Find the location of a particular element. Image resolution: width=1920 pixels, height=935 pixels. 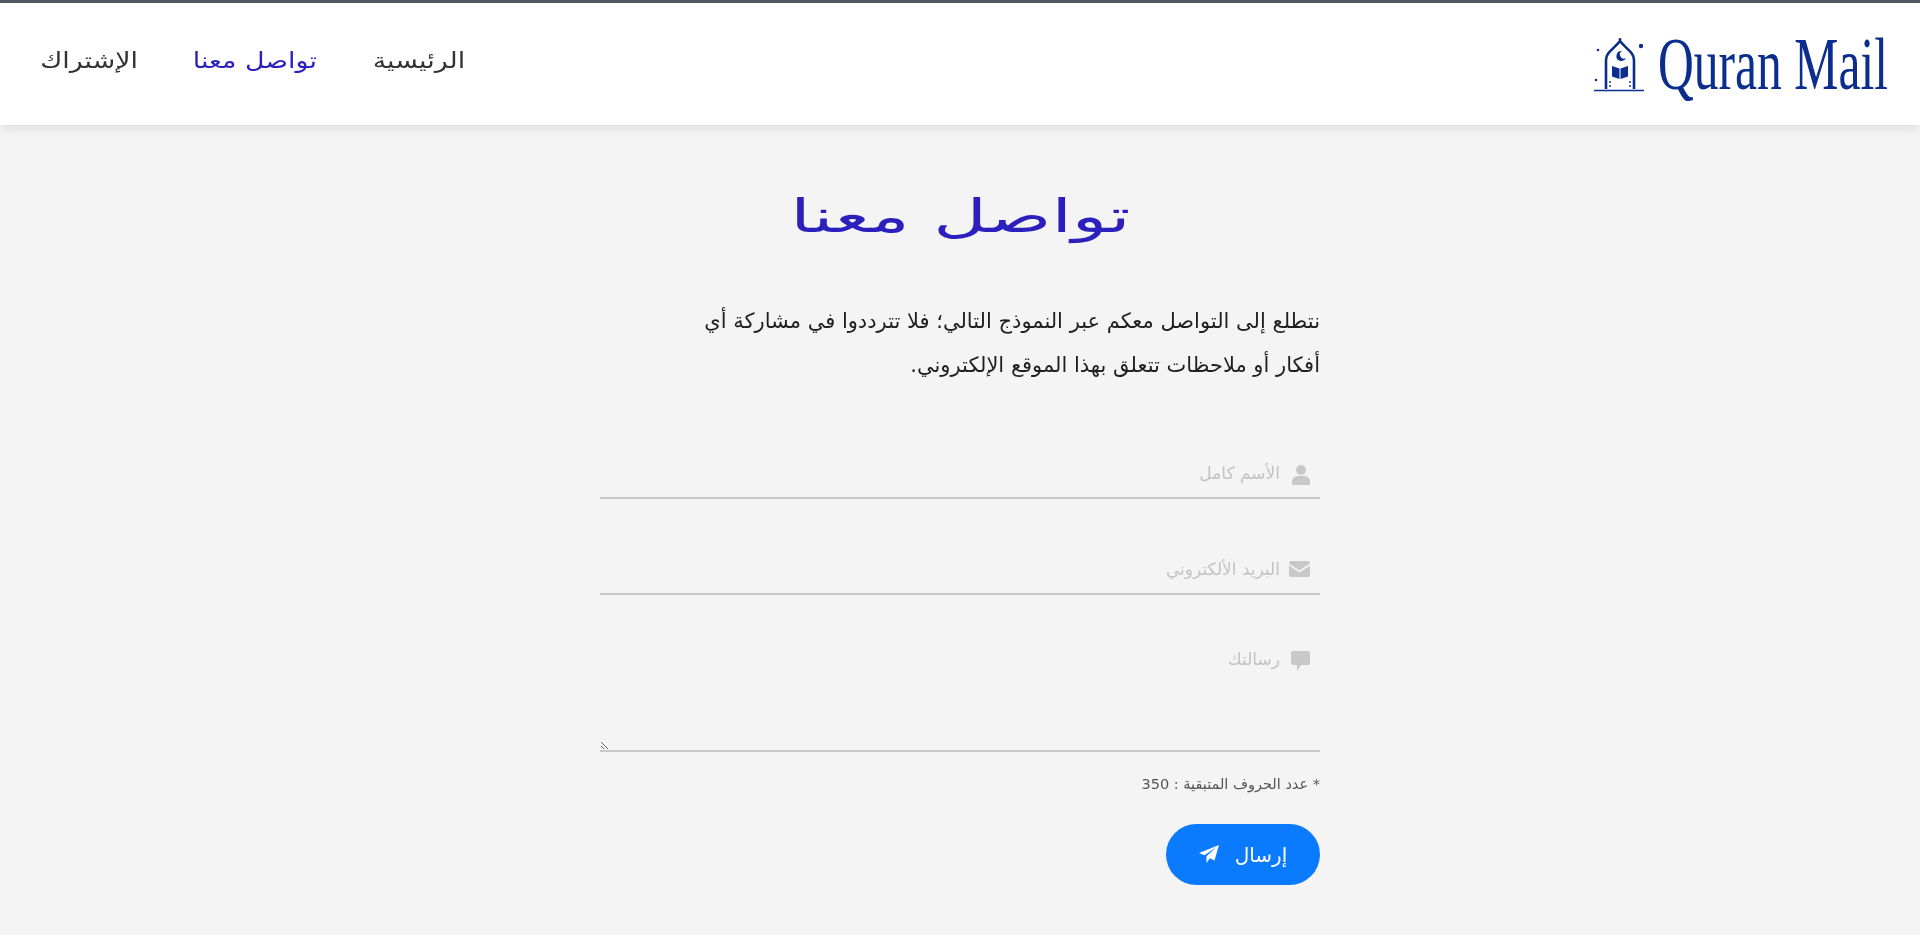

char-counter: * عدد الحروف المتبقية : 350 is located at coordinates (1230, 784).